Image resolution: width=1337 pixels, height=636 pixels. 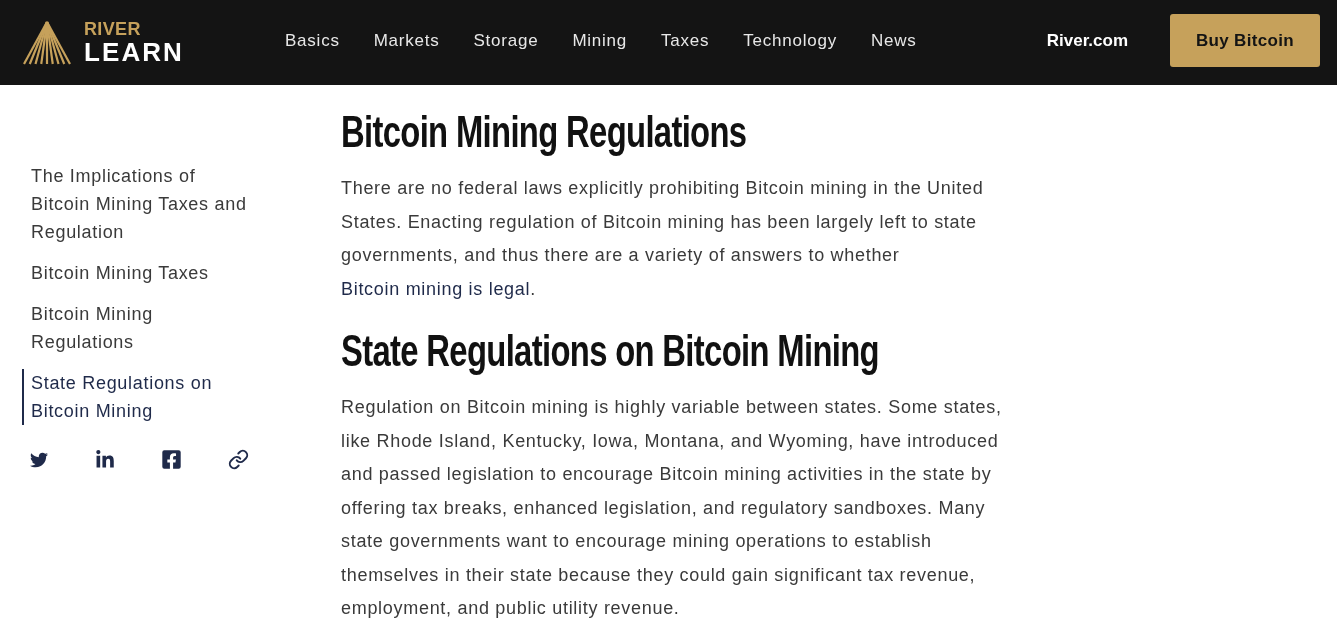 I want to click on article-link: Bitcoin mining is legal, so click(x=436, y=288).